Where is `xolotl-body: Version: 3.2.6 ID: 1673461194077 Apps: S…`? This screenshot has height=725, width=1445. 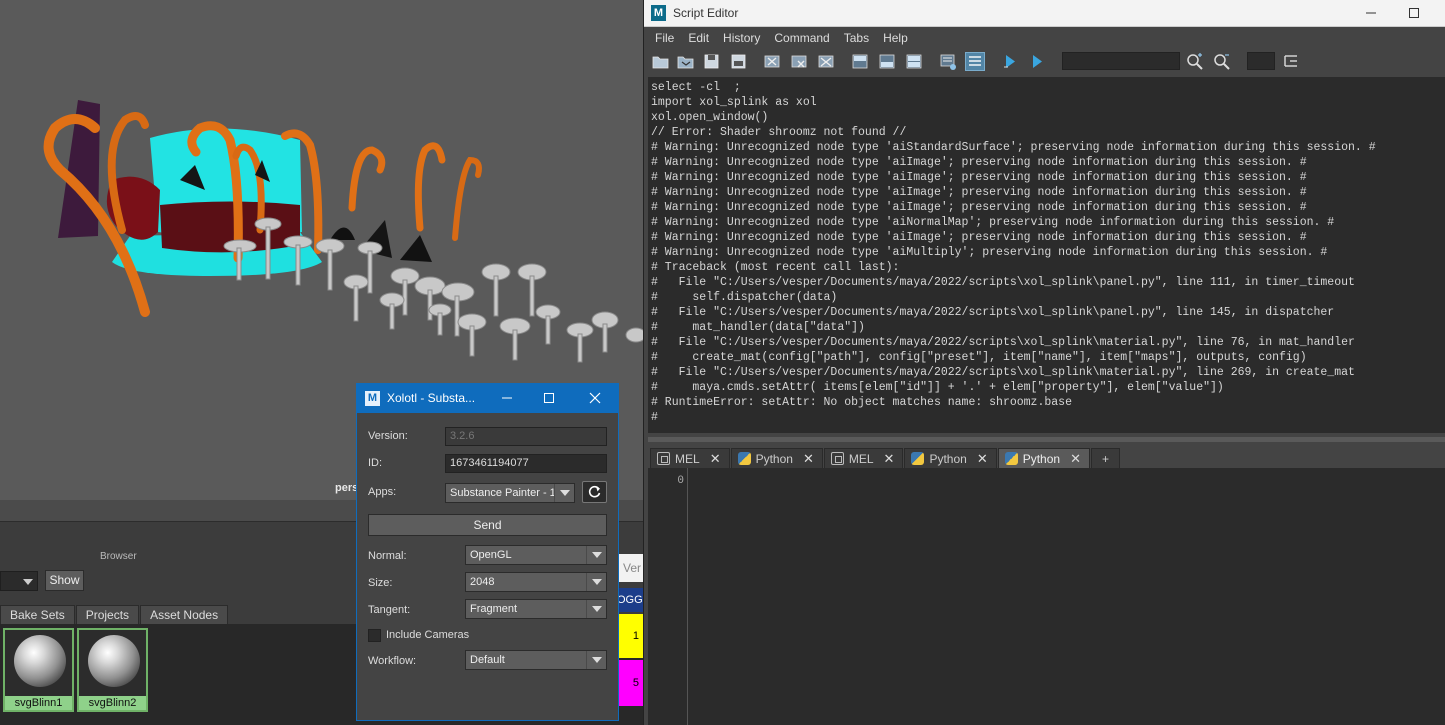 xolotl-body: Version: 3.2.6 ID: 1673461194077 Apps: S… is located at coordinates (487, 566).